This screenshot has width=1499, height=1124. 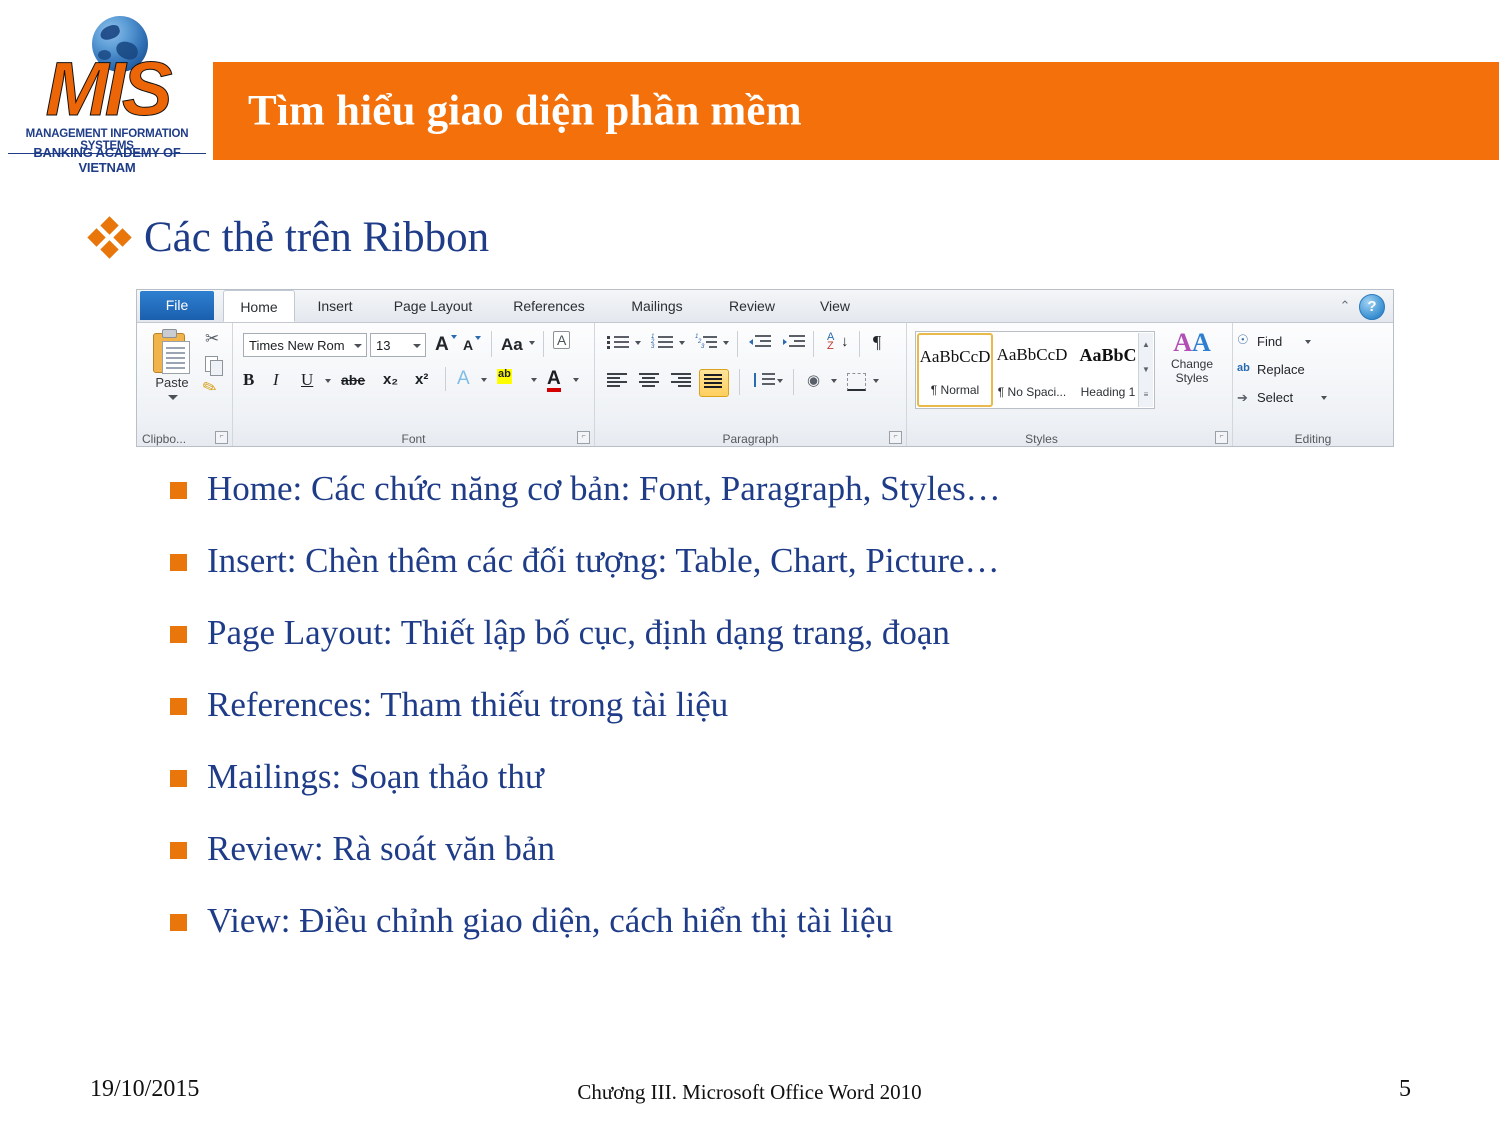 I want to click on style-preview: AaBbC, so click(x=1108, y=355).